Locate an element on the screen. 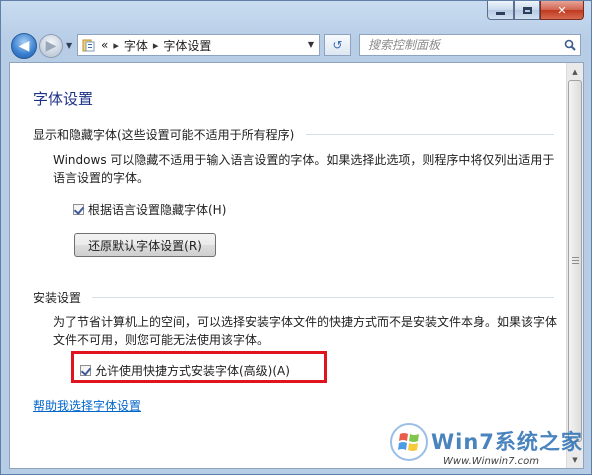  search-input is located at coordinates (460, 45).